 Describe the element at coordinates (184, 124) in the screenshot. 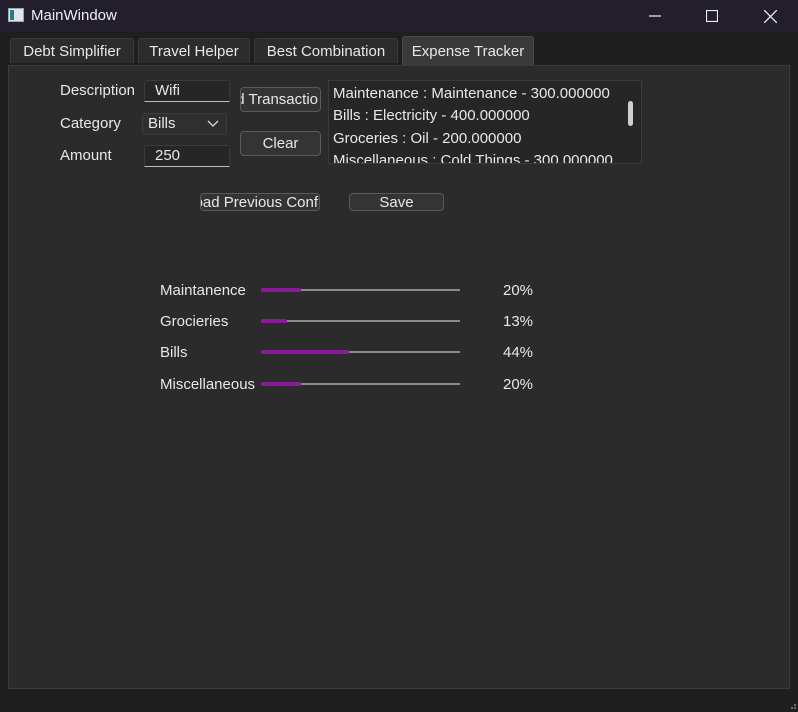

I see `category-select: Bills` at that location.